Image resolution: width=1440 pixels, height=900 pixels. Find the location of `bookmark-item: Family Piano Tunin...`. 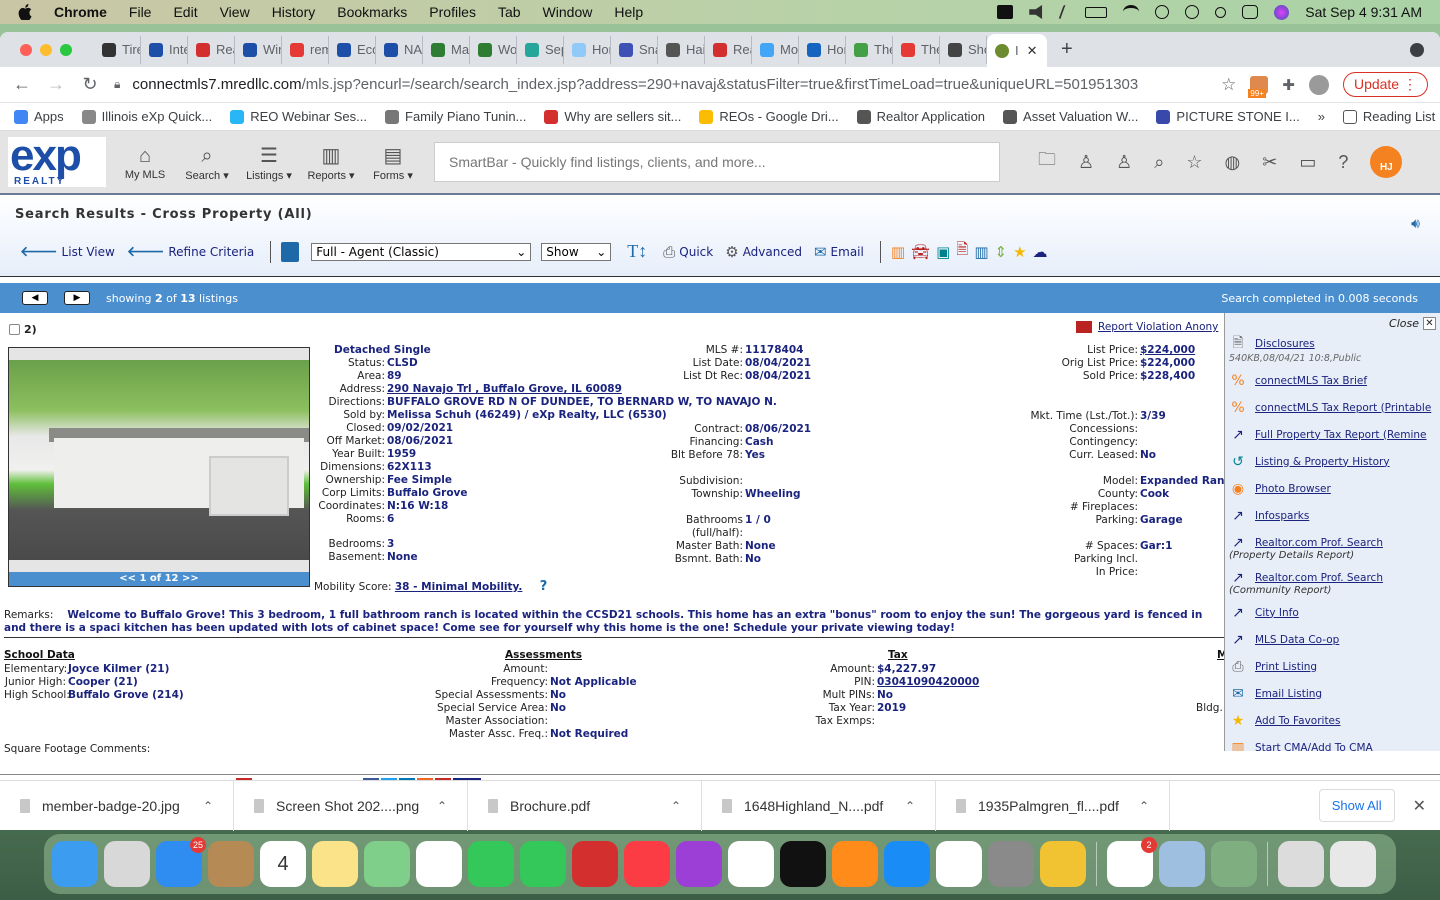

bookmark-item: Family Piano Tunin... is located at coordinates (455, 116).